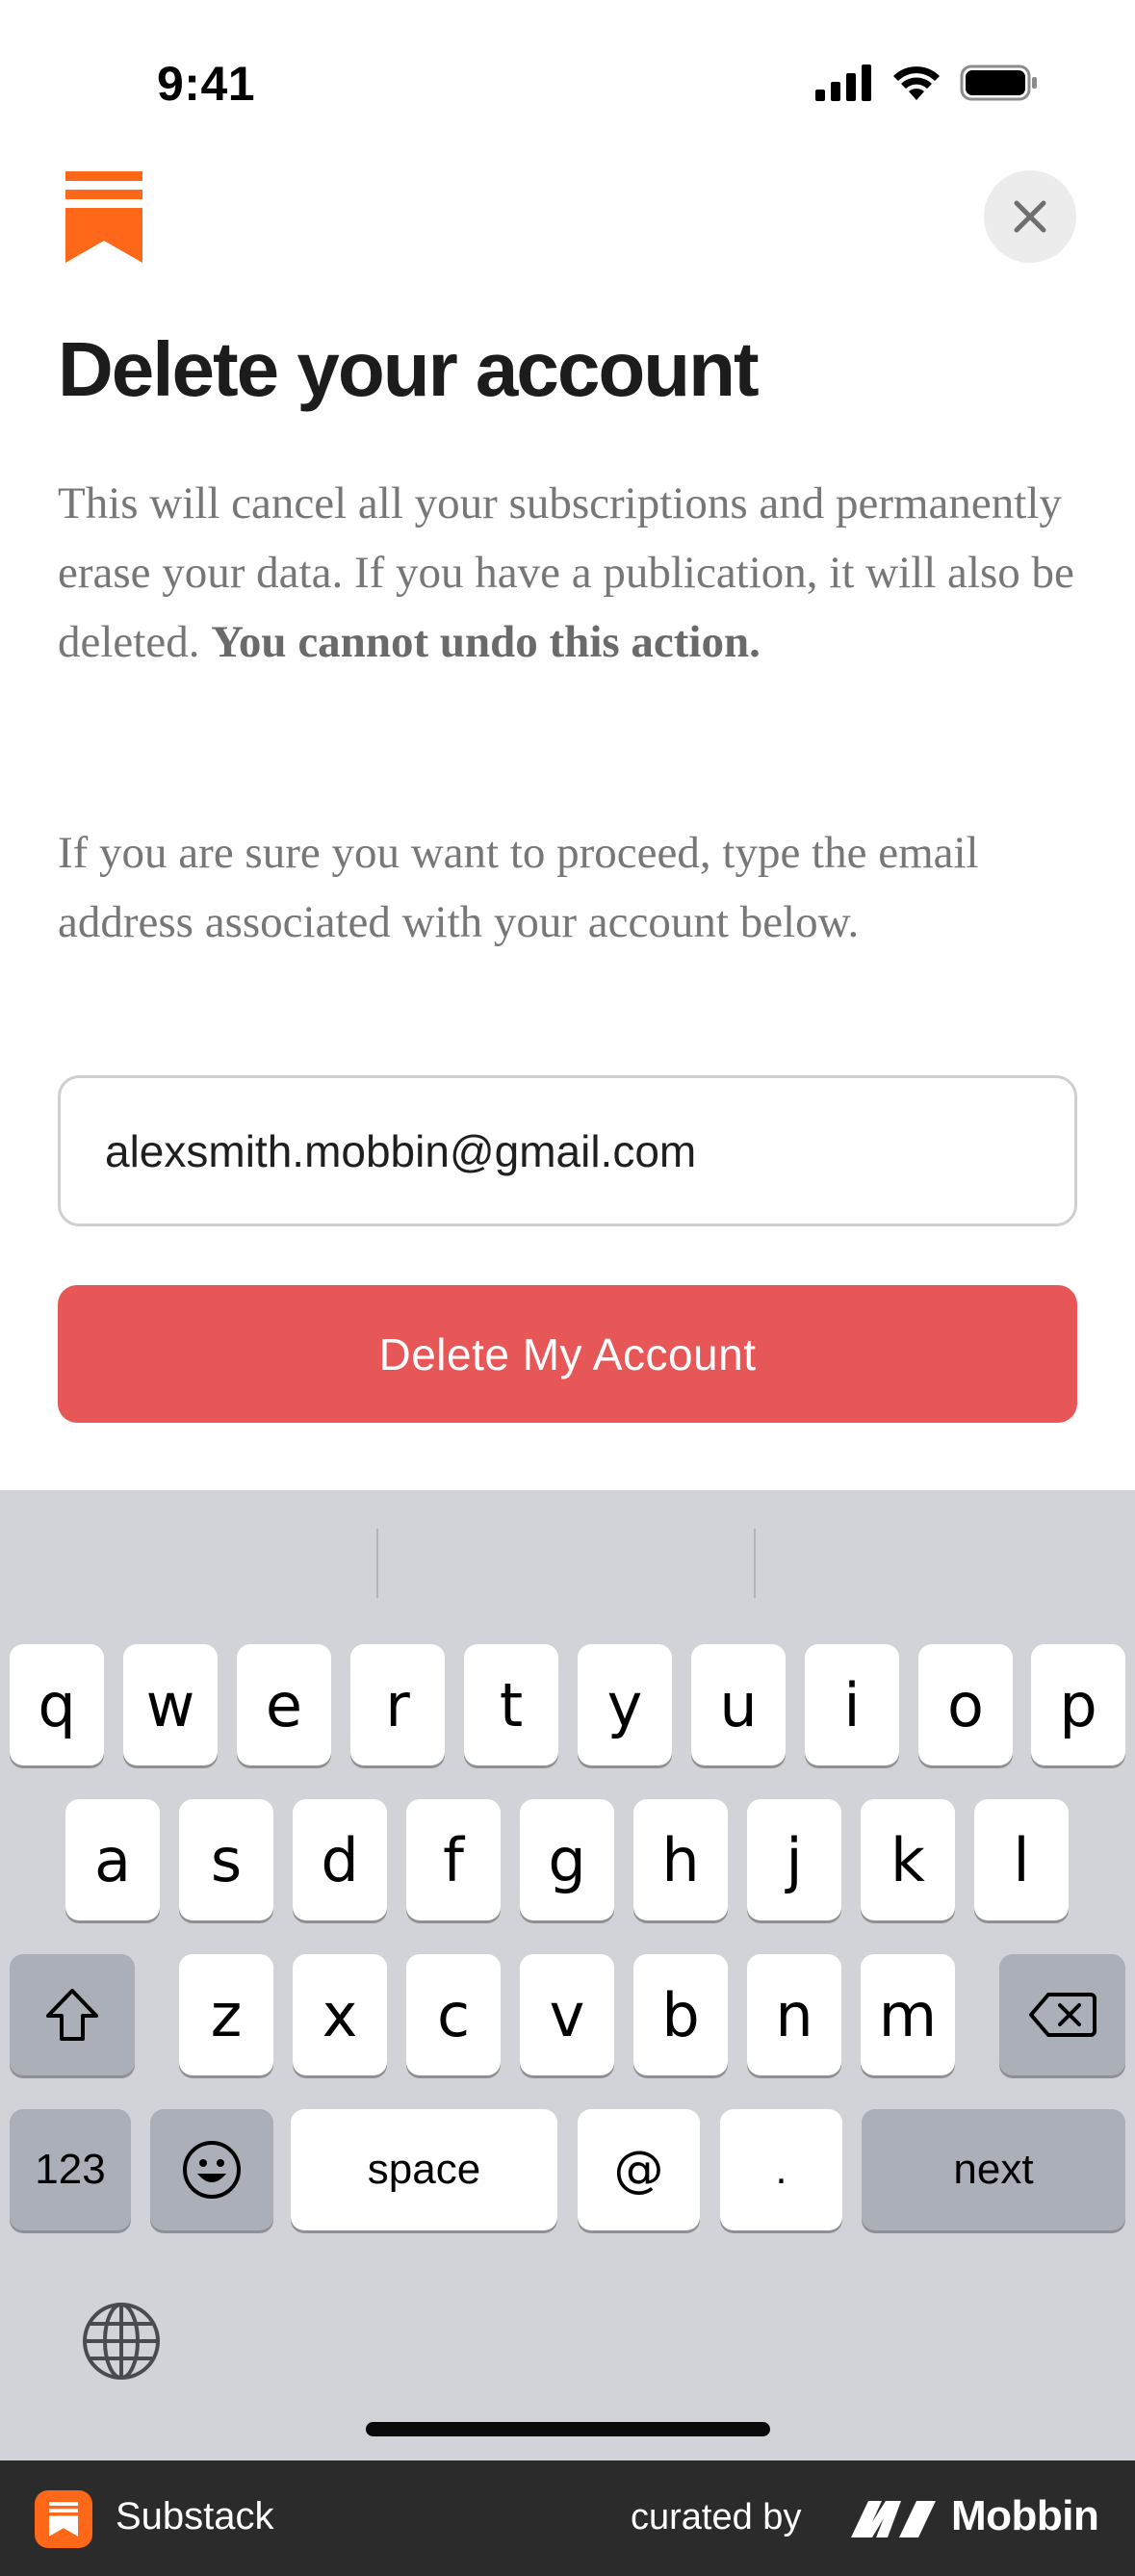 The height and width of the screenshot is (2576, 1135). I want to click on shift-key, so click(72, 2015).